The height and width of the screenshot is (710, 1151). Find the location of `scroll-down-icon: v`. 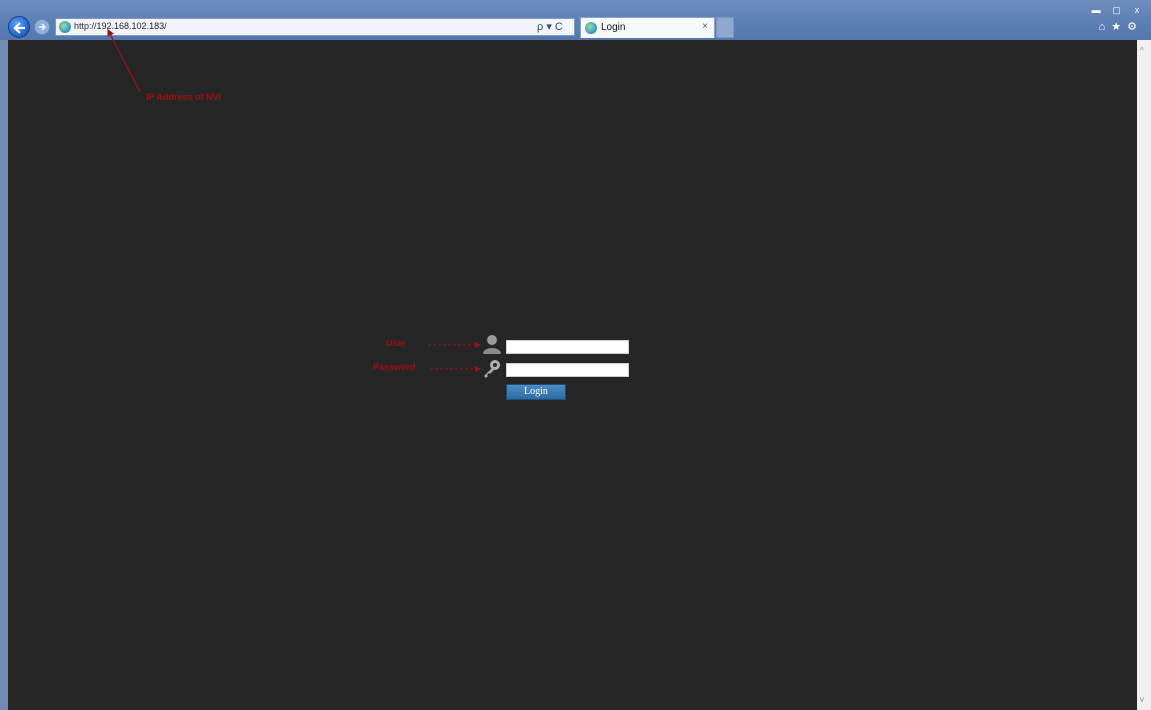

scroll-down-icon: v is located at coordinates (1142, 699).